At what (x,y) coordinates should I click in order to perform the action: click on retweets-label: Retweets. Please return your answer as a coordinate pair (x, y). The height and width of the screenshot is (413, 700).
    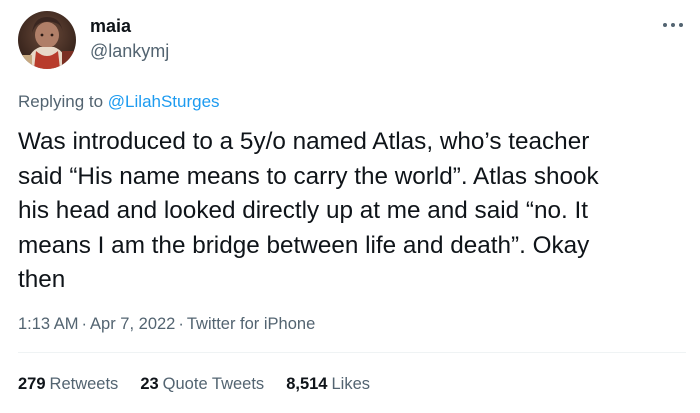
    Looking at the image, I should click on (84, 384).